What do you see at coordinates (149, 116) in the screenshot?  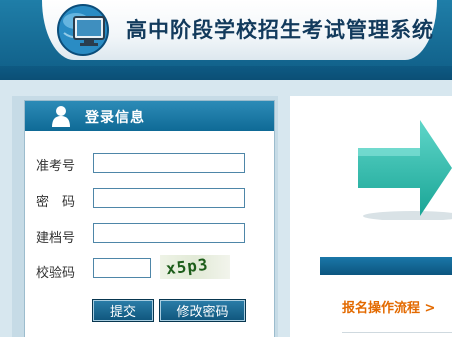 I see `login-title-bar: 登录信息` at bounding box center [149, 116].